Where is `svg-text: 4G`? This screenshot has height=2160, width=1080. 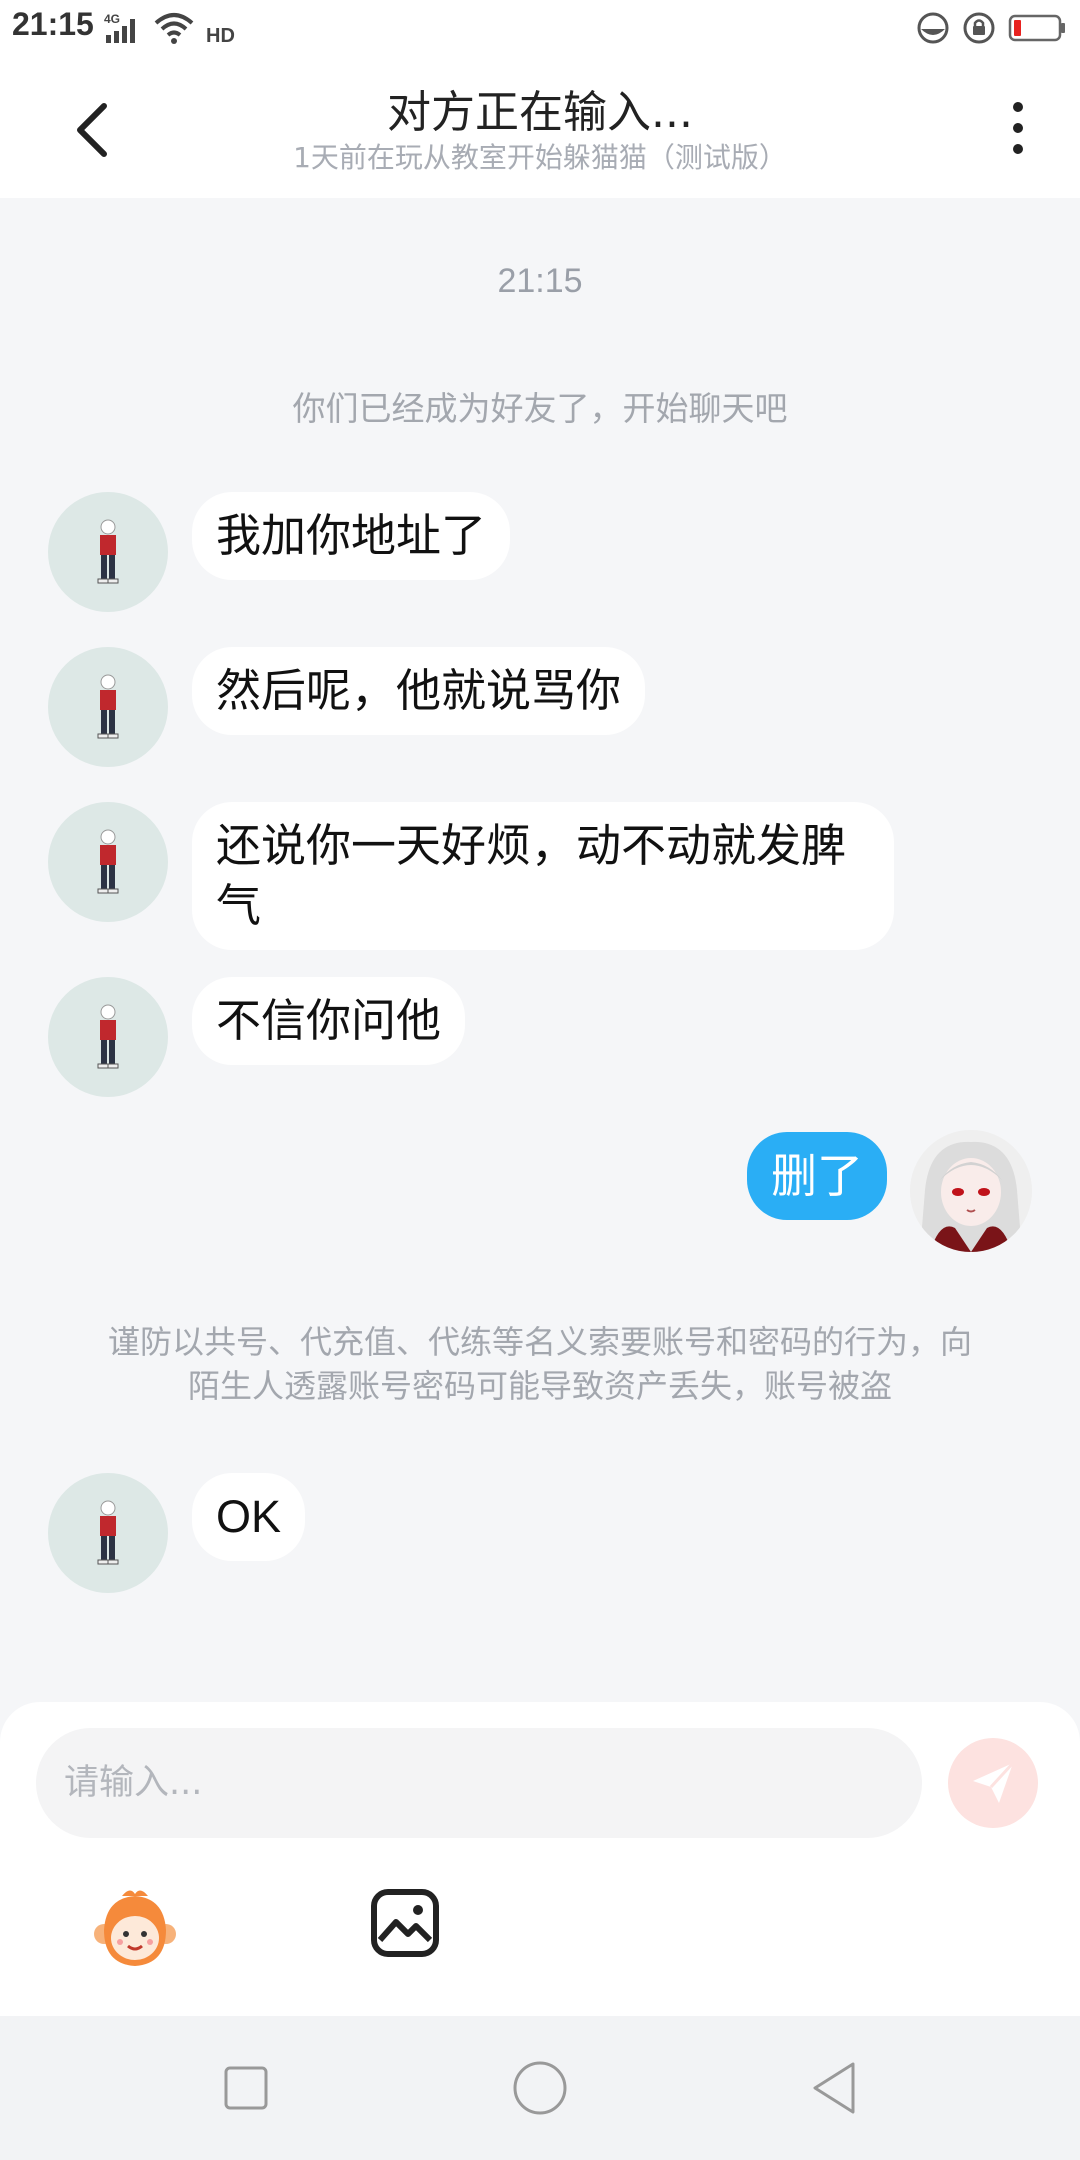
svg-text: 4G is located at coordinates (112, 19).